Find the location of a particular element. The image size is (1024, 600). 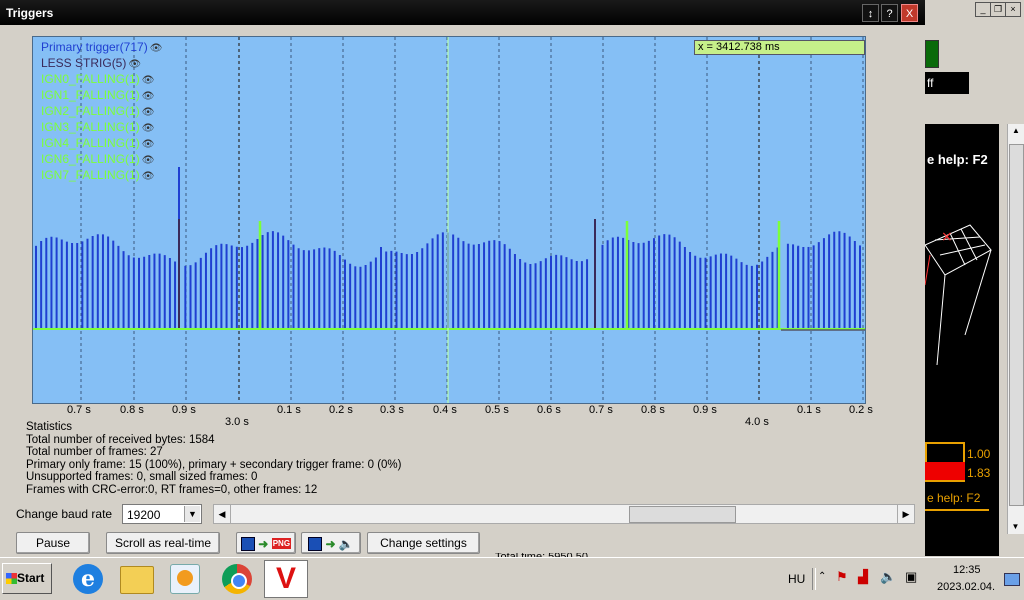

orange-divider is located at coordinates (957, 510).